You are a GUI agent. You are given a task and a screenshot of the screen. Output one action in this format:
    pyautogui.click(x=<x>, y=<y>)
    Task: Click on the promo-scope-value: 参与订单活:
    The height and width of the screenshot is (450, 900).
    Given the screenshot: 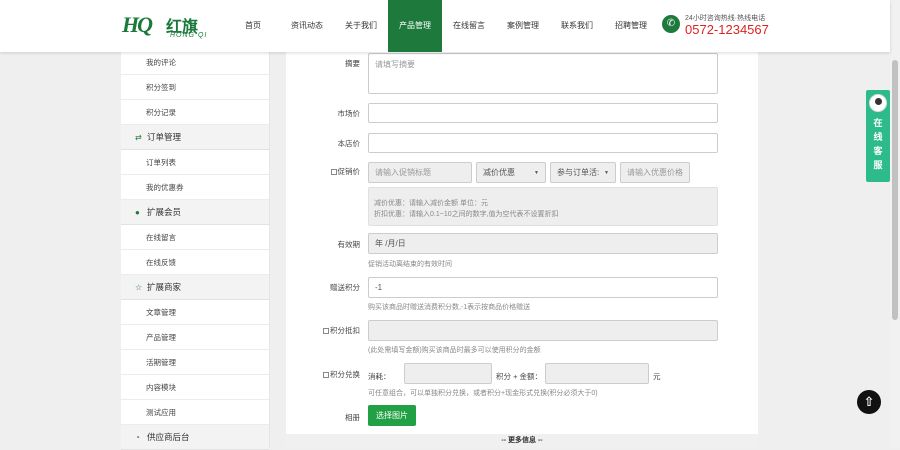 What is the action you would take?
    pyautogui.click(x=578, y=172)
    